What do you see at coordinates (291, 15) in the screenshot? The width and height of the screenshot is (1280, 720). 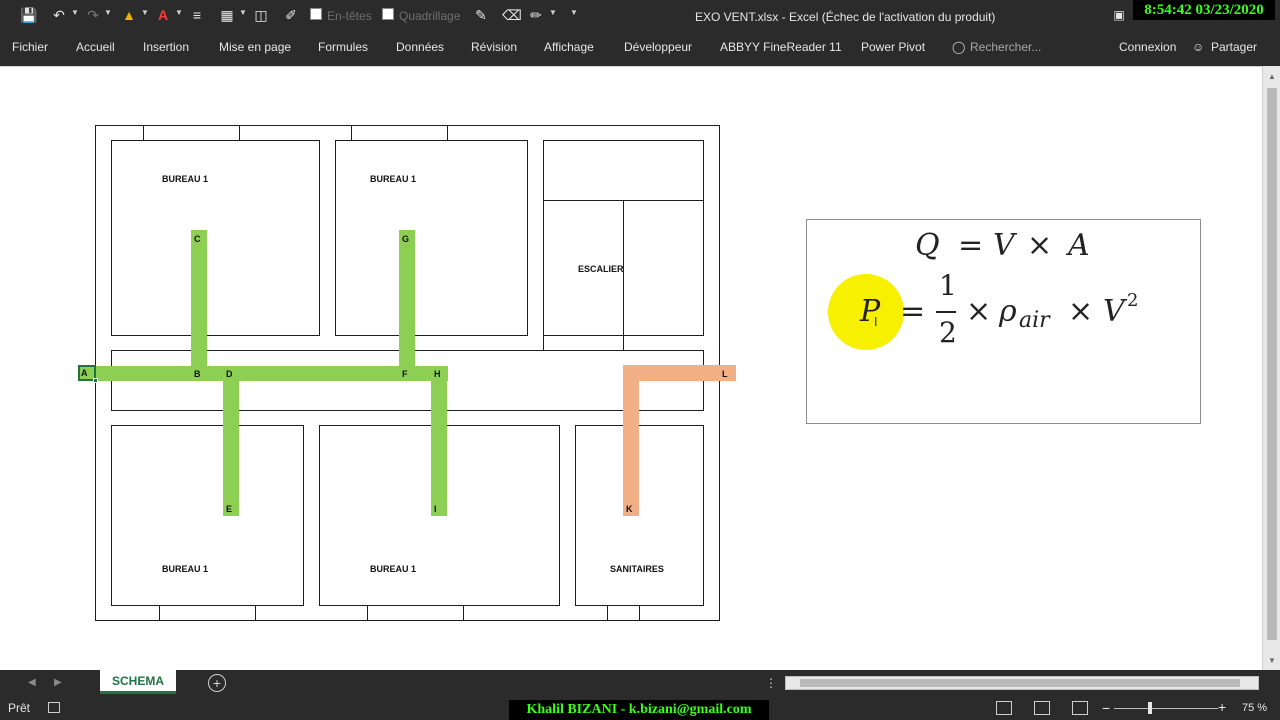 I see `format-painter-icon: ✐` at bounding box center [291, 15].